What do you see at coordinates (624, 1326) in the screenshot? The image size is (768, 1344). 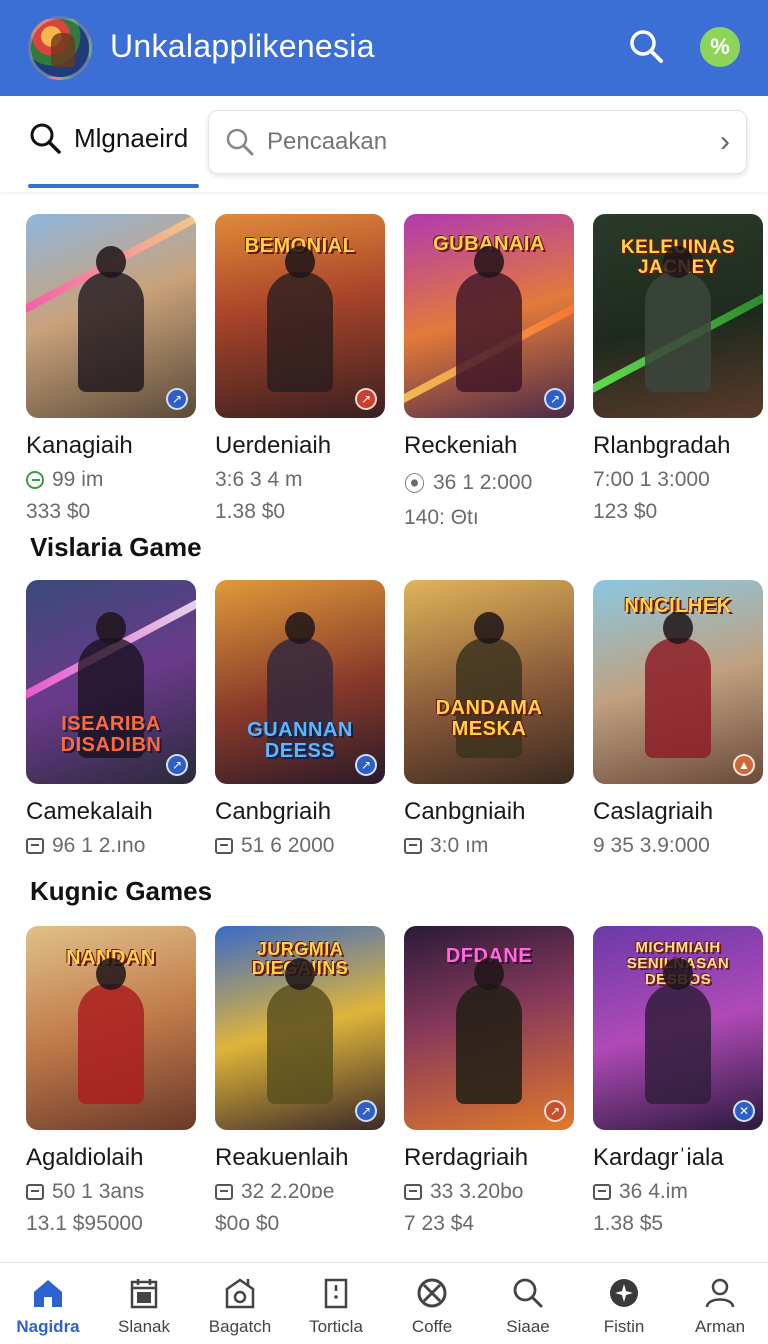 I see `nav-label: Fistin` at bounding box center [624, 1326].